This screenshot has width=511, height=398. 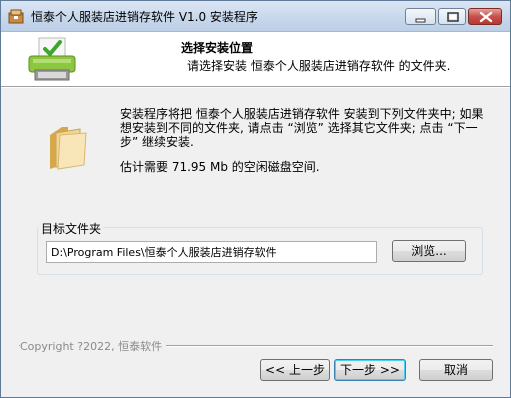 I want to click on maximize-icon, so click(x=453, y=17).